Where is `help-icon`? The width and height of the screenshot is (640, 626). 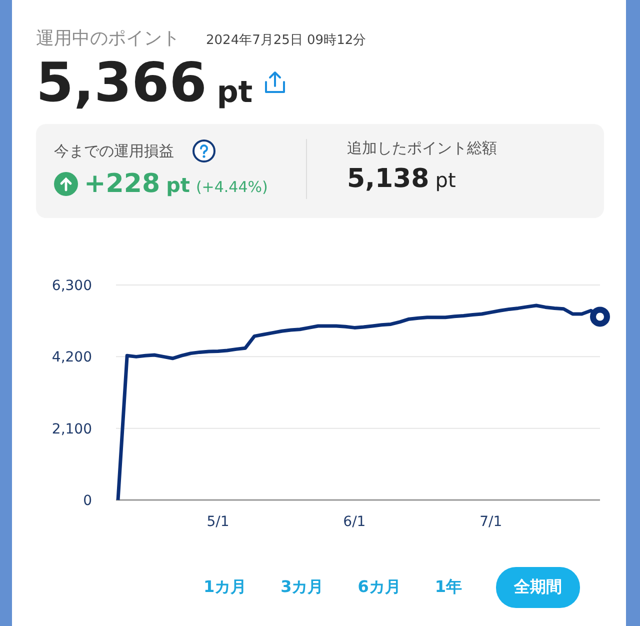 help-icon is located at coordinates (204, 151).